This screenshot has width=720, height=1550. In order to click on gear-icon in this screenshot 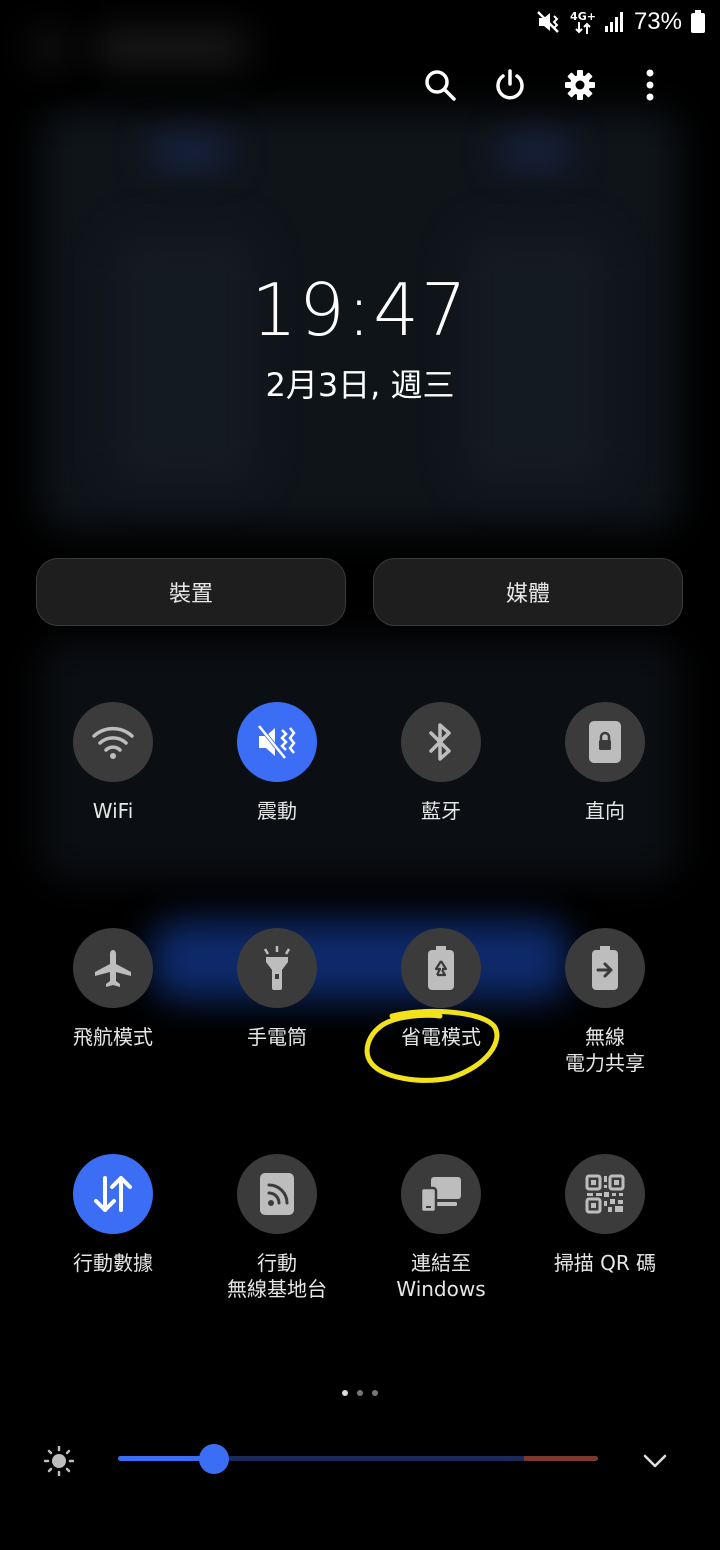, I will do `click(580, 85)`.